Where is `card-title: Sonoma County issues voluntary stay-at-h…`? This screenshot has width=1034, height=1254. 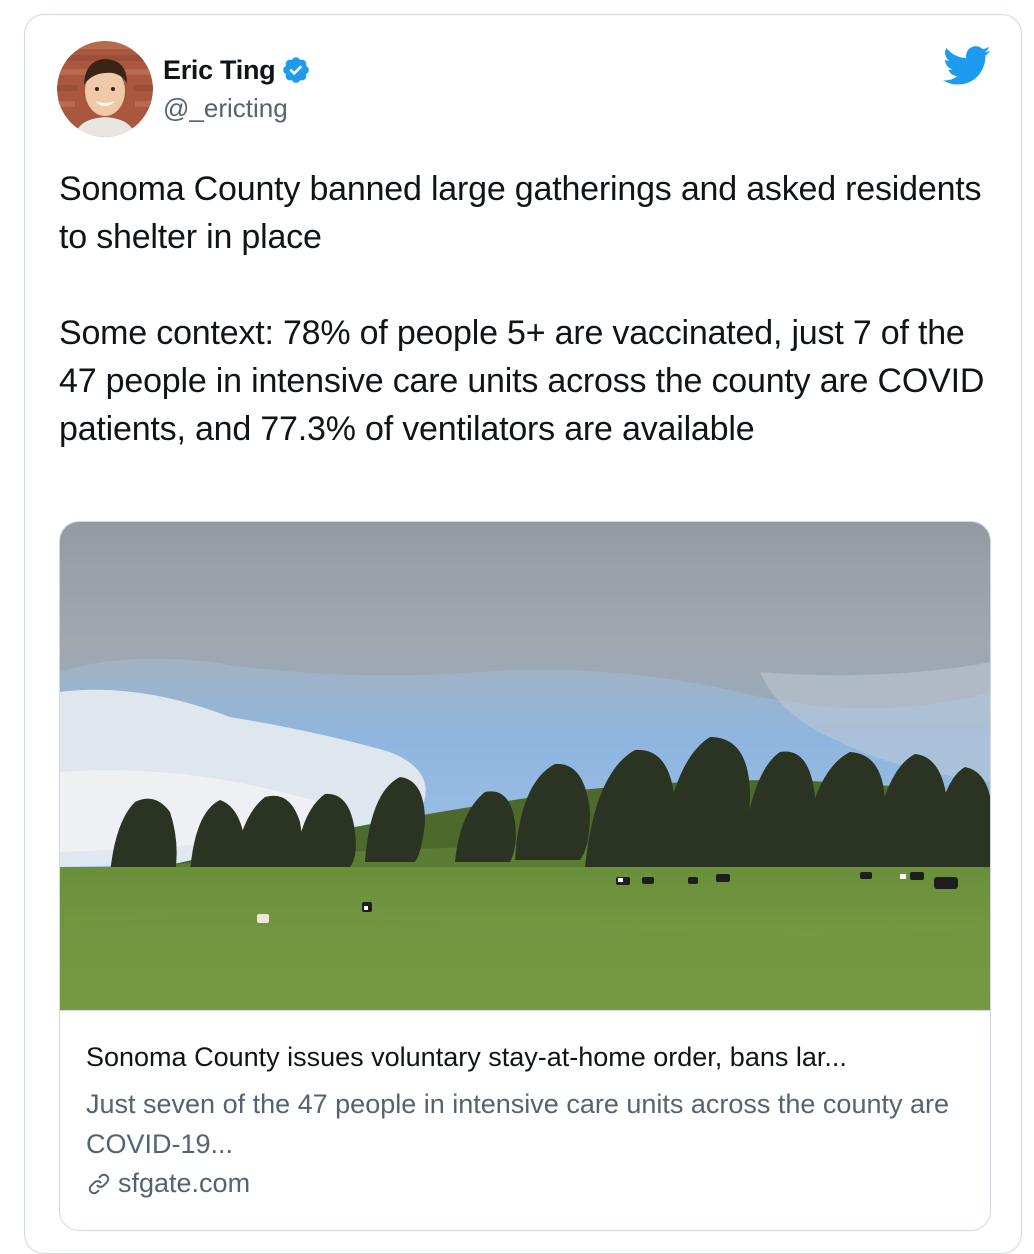
card-title: Sonoma County issues voluntary stay-at-h… is located at coordinates (526, 1057).